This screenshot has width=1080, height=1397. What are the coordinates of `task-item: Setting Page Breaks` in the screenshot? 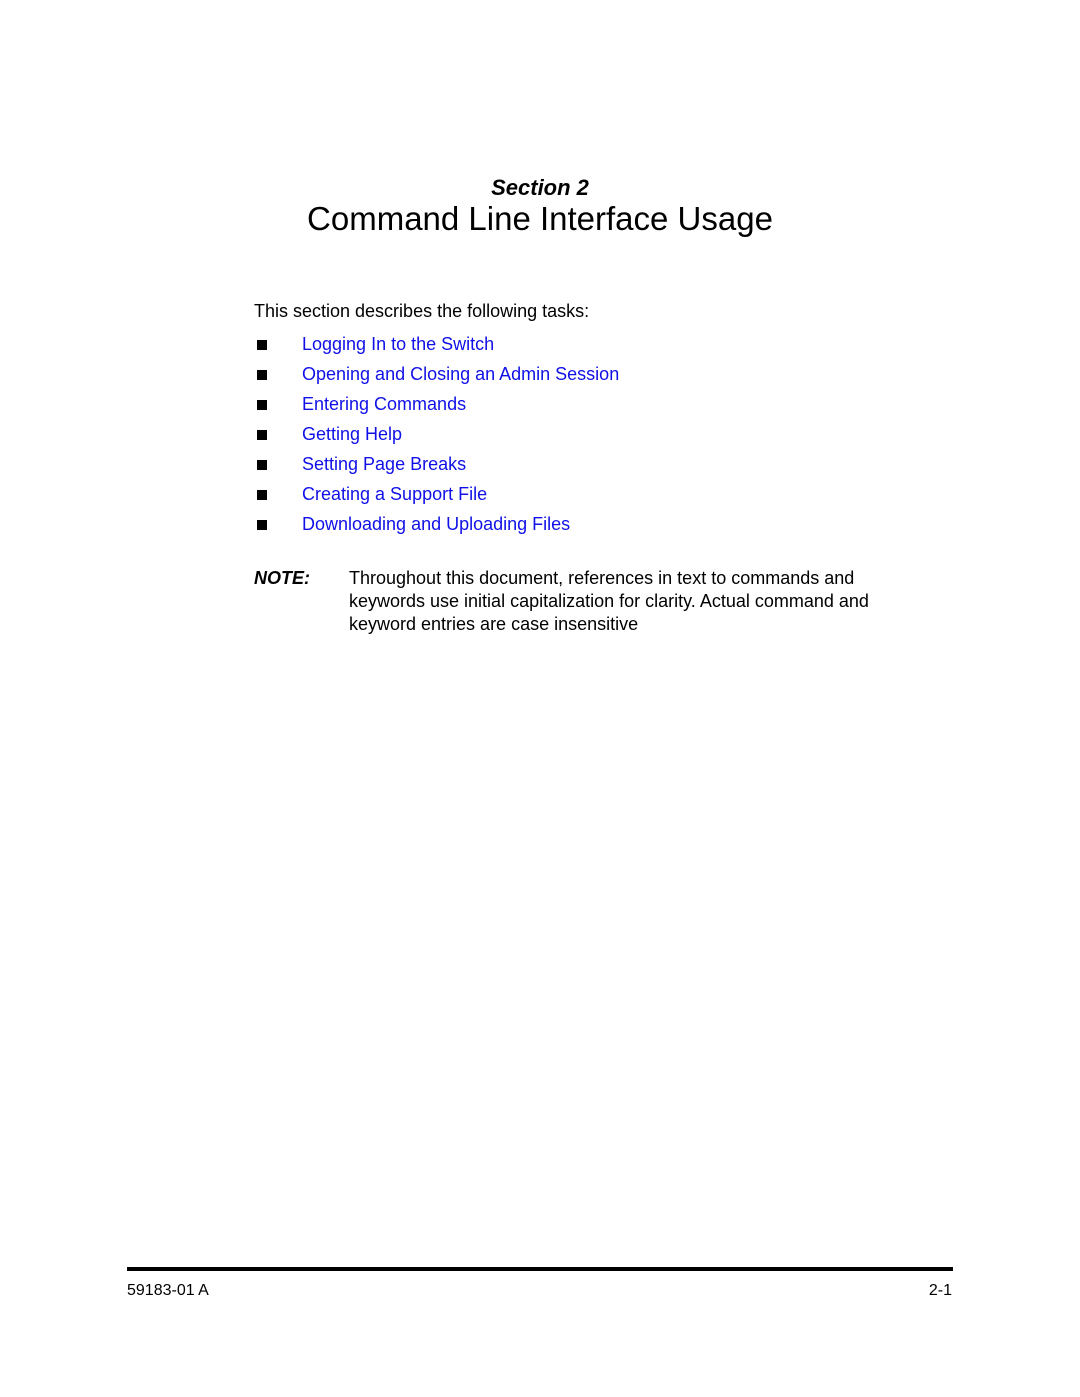 It's located at (438, 464).